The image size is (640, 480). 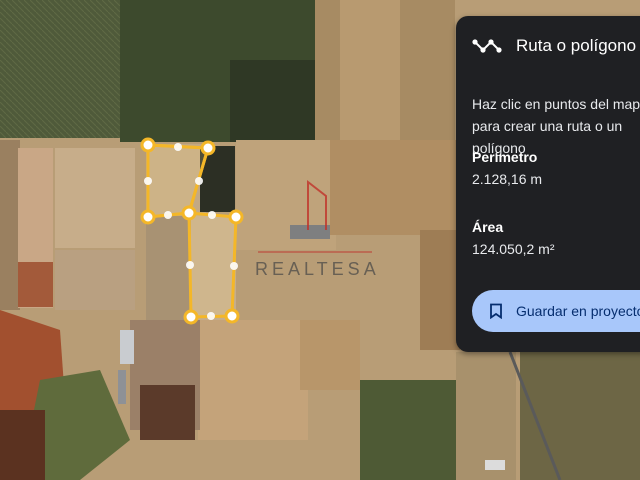 What do you see at coordinates (505, 157) in the screenshot?
I see `perimeter-label: Perímetro` at bounding box center [505, 157].